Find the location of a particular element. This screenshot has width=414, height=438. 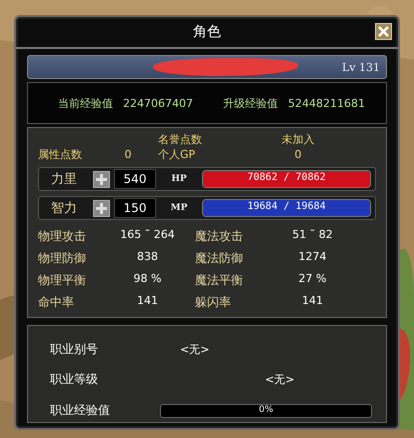

honor-label: 名誉点数 is located at coordinates (180, 139).